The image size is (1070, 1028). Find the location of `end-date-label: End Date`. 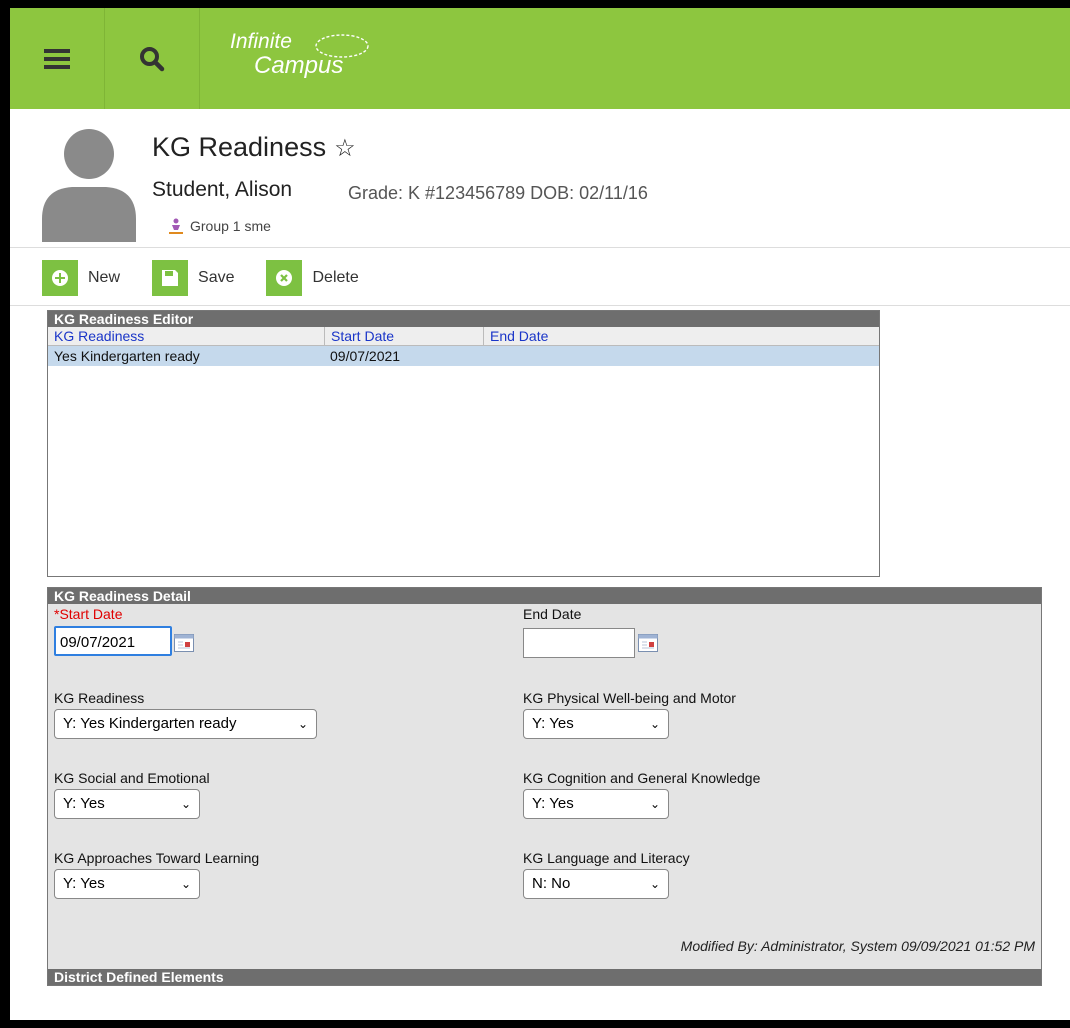

end-date-label: End Date is located at coordinates (552, 614).